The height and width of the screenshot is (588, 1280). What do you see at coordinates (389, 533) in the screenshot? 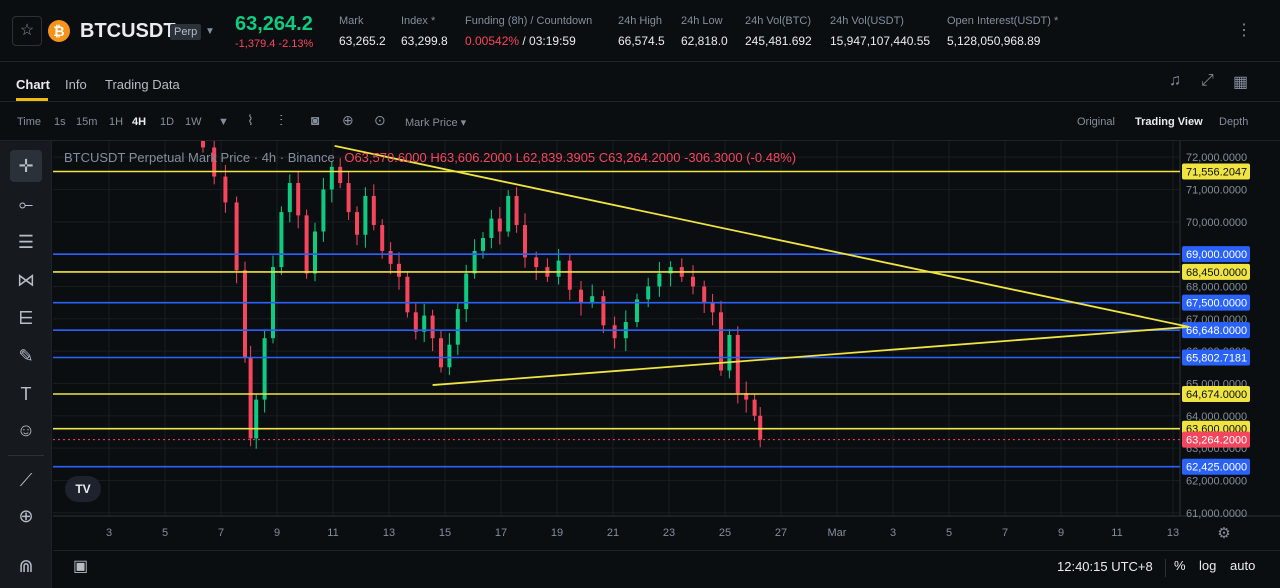
I see `x-tick-label: 13` at bounding box center [389, 533].